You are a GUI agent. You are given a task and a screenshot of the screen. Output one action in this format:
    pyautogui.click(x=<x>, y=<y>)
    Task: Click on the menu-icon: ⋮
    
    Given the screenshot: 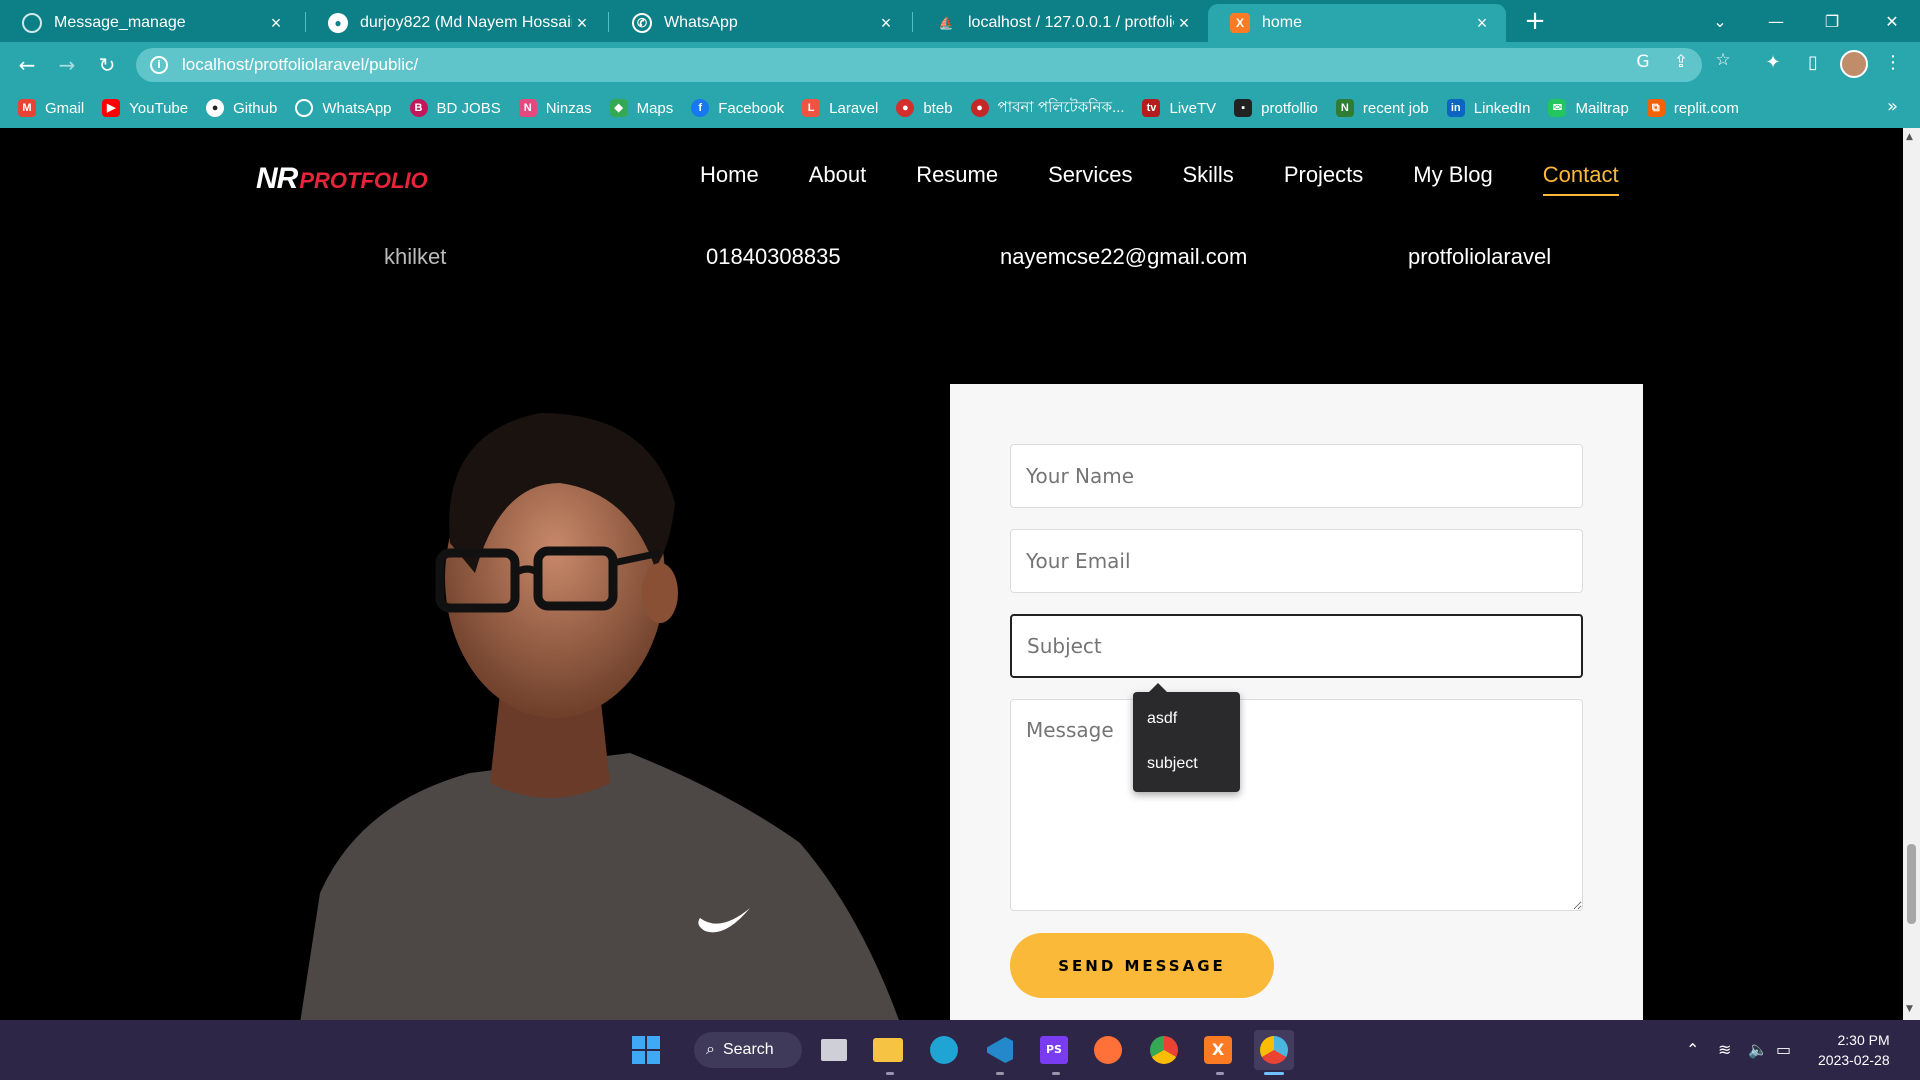 What is the action you would take?
    pyautogui.click(x=1893, y=65)
    